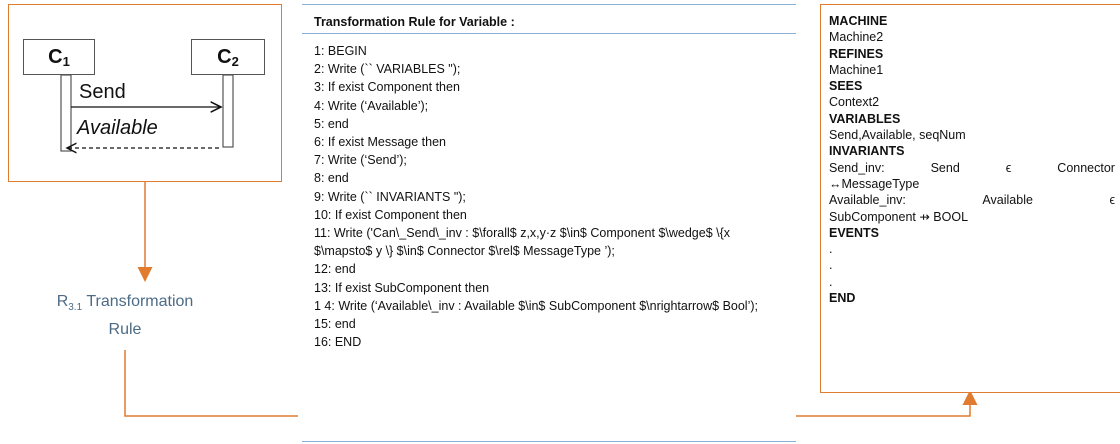 This screenshot has width=1120, height=444. Describe the element at coordinates (62, 301) in the screenshot. I see `rule-id: R` at that location.